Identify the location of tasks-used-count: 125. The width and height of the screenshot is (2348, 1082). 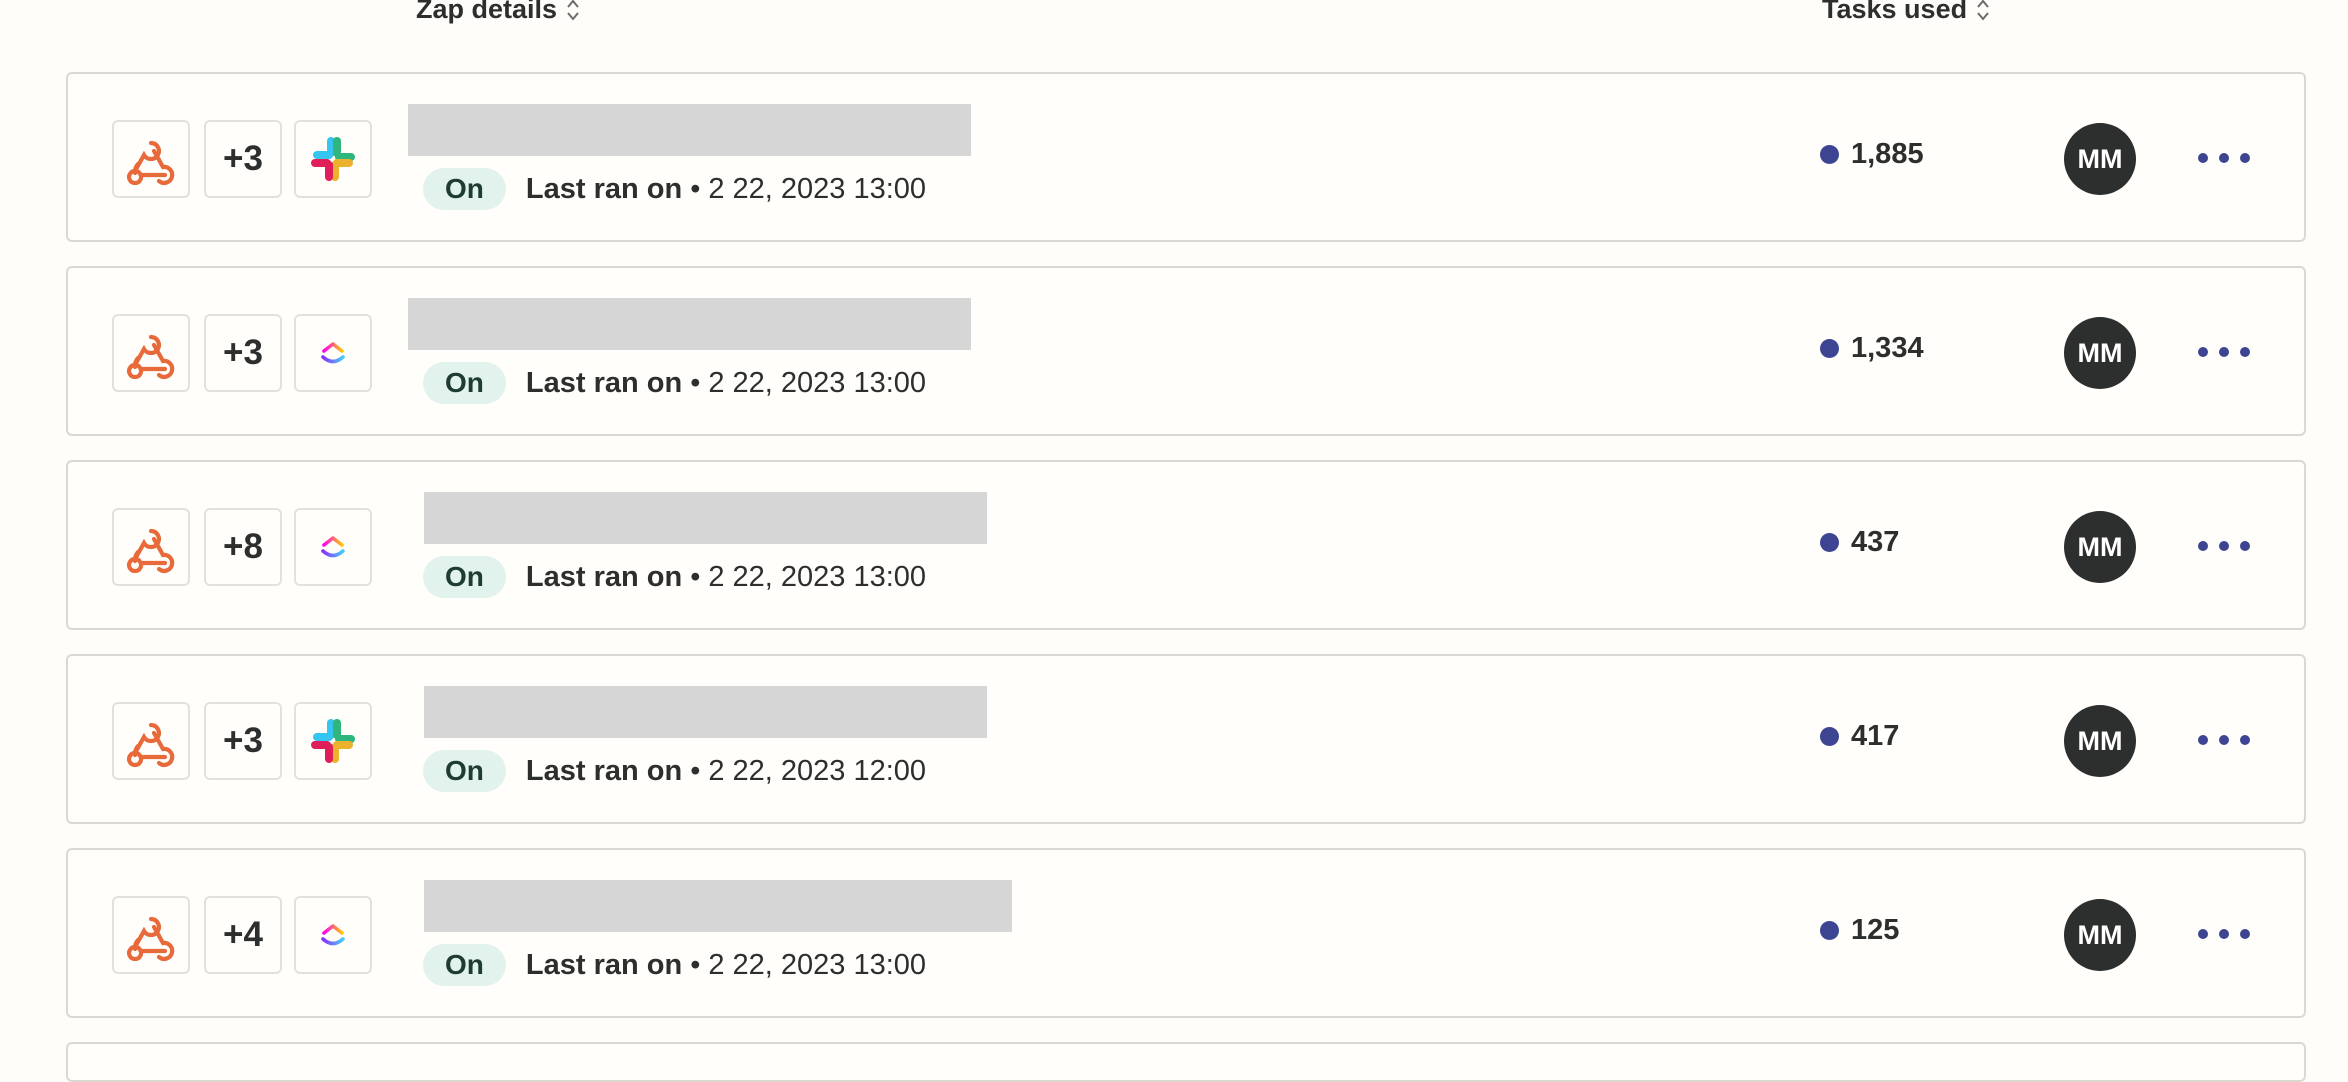
(1875, 930).